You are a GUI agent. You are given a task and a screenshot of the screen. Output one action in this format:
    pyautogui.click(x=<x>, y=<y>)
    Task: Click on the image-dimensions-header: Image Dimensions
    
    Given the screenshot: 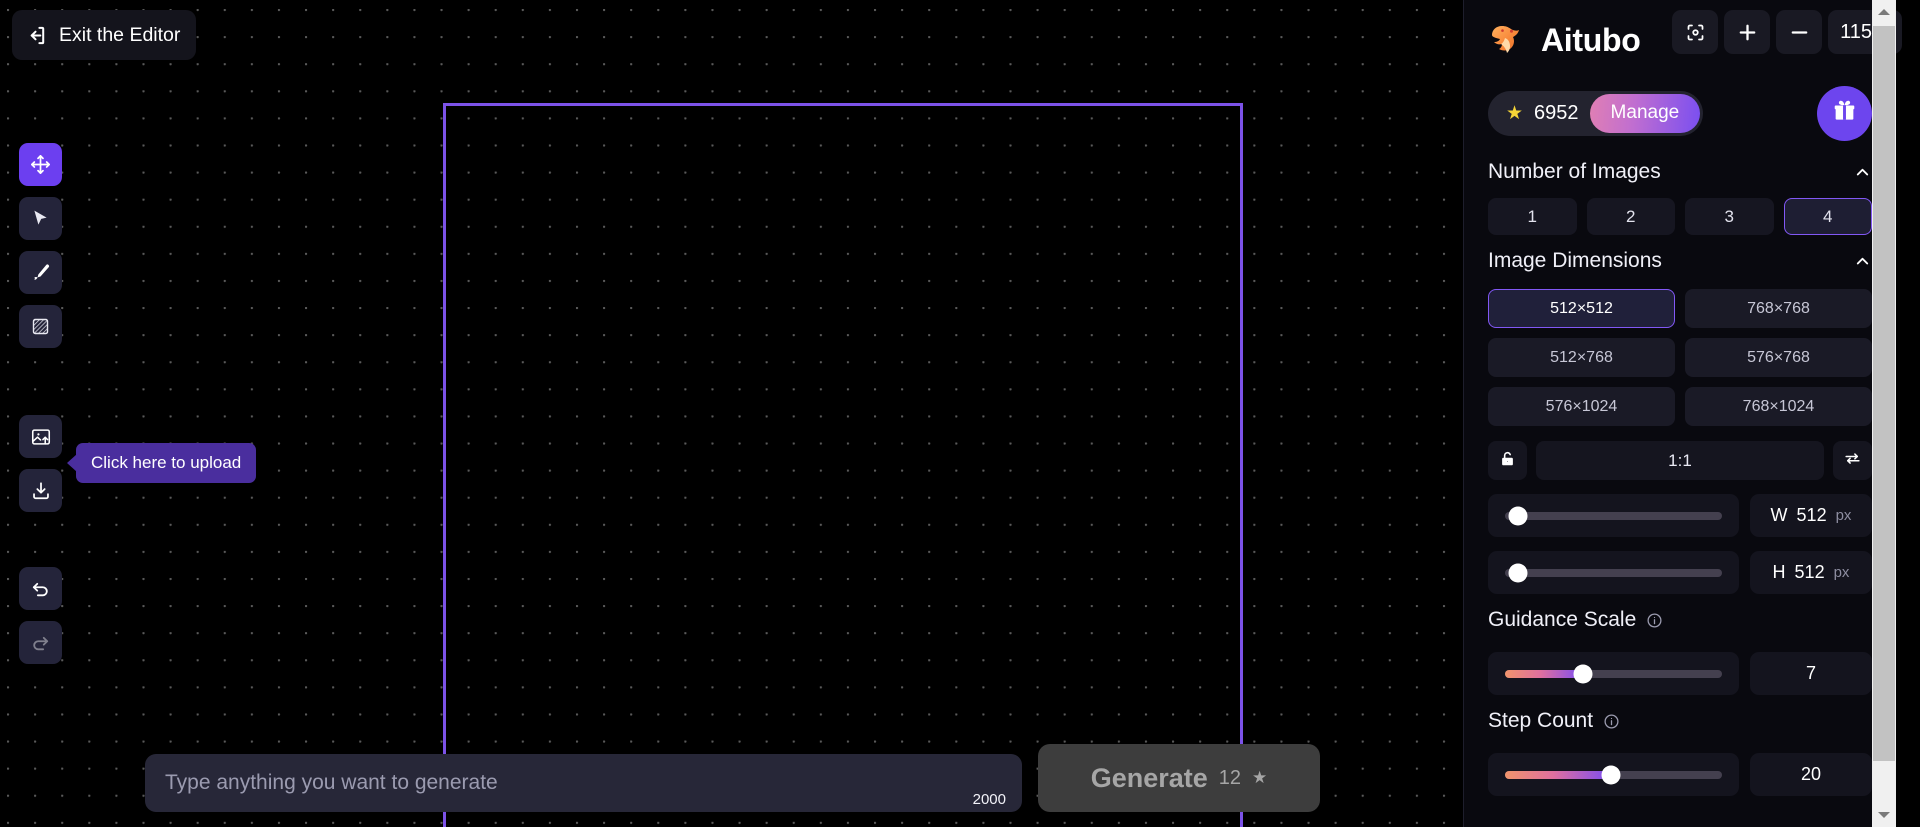 What is the action you would take?
    pyautogui.click(x=1680, y=261)
    